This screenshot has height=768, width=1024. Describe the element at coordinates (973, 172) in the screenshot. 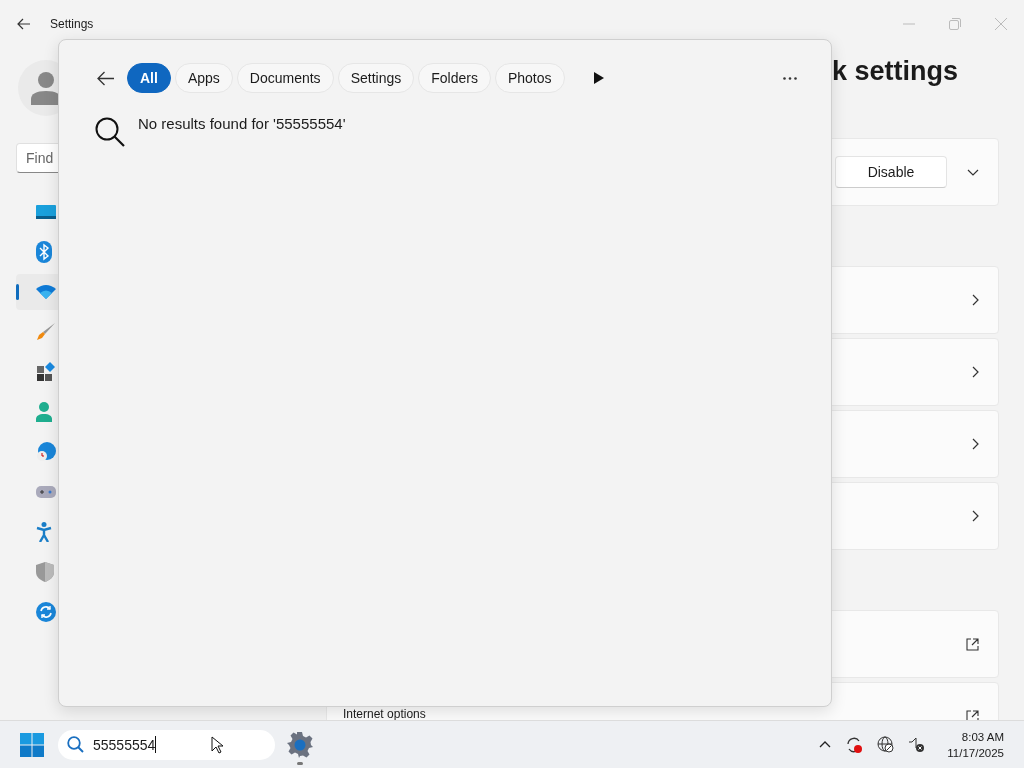

I see `chevron-down-icon` at that location.